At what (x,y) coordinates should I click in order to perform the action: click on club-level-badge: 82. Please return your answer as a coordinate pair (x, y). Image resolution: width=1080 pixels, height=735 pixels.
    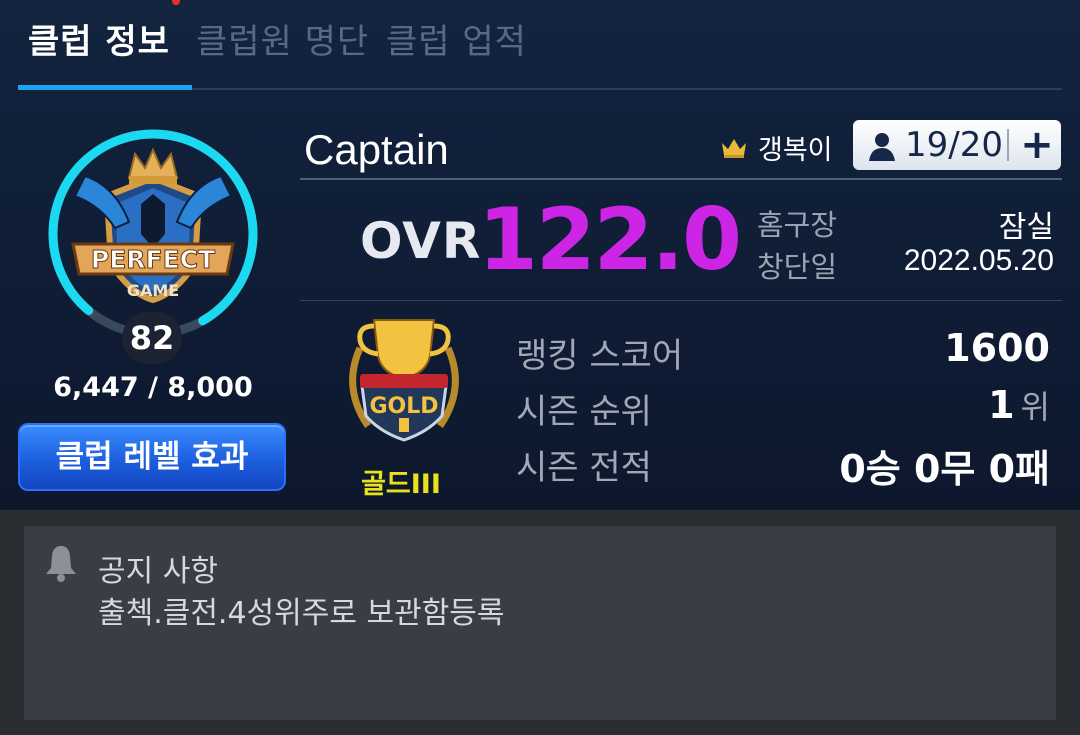
    Looking at the image, I should click on (152, 338).